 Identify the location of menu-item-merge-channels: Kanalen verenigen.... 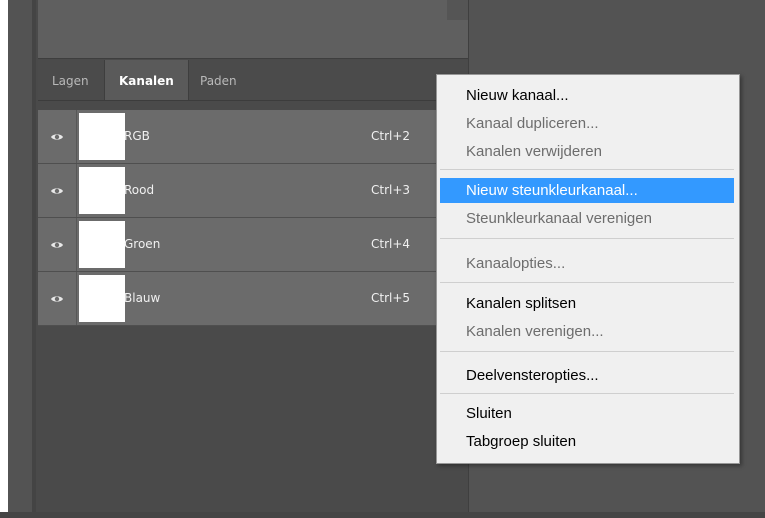
(587, 331).